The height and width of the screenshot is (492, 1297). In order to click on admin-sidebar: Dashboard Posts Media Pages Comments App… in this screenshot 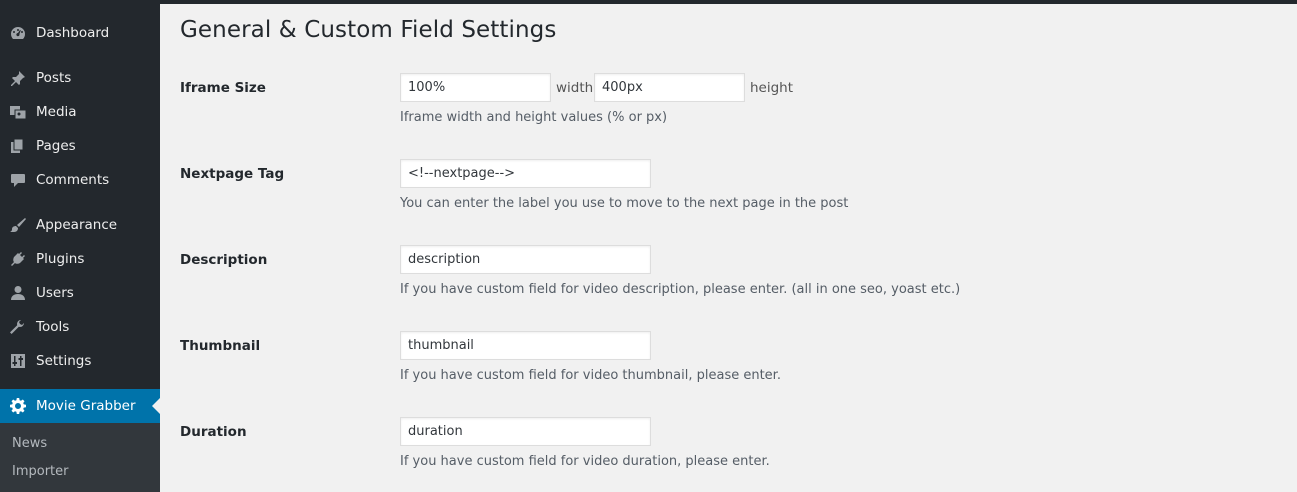, I will do `click(80, 246)`.